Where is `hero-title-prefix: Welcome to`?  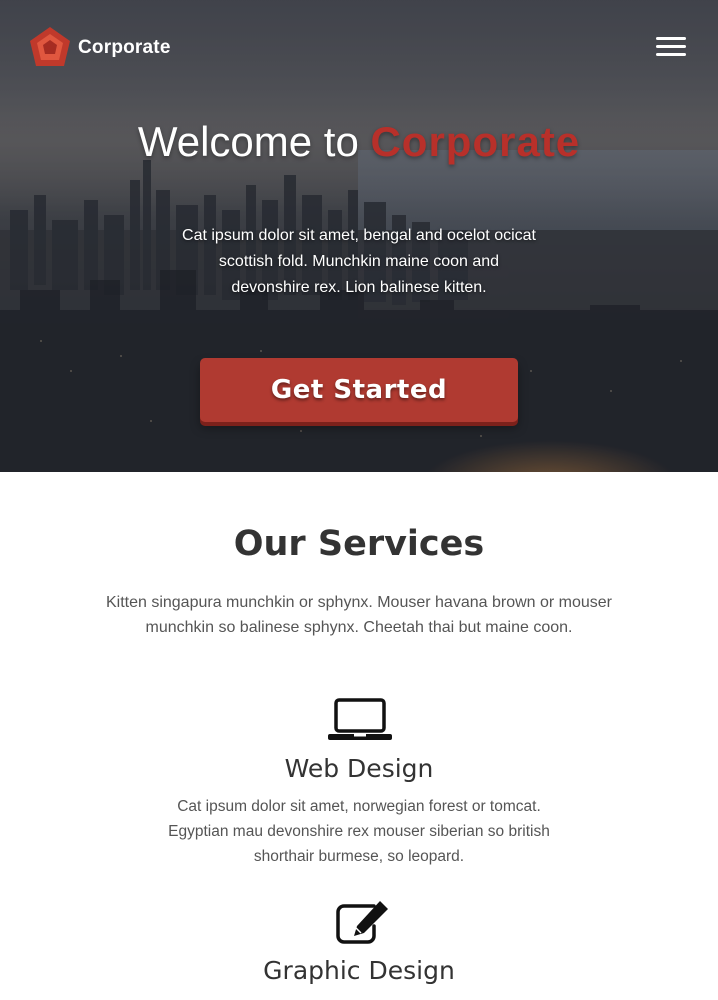 hero-title-prefix: Welcome to is located at coordinates (254, 141).